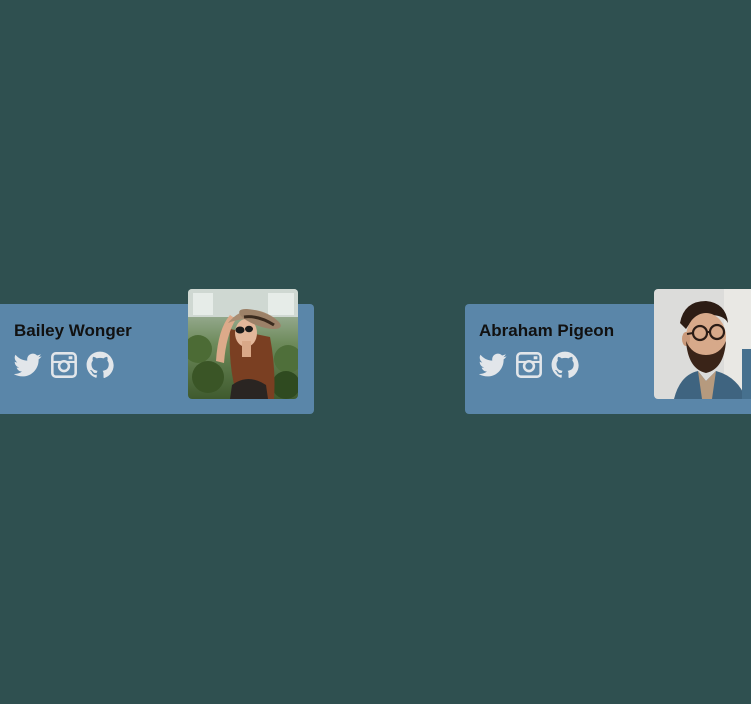 This screenshot has width=751, height=704. Describe the element at coordinates (608, 351) in the screenshot. I see `profile-card: Abraham Pigeon` at that location.